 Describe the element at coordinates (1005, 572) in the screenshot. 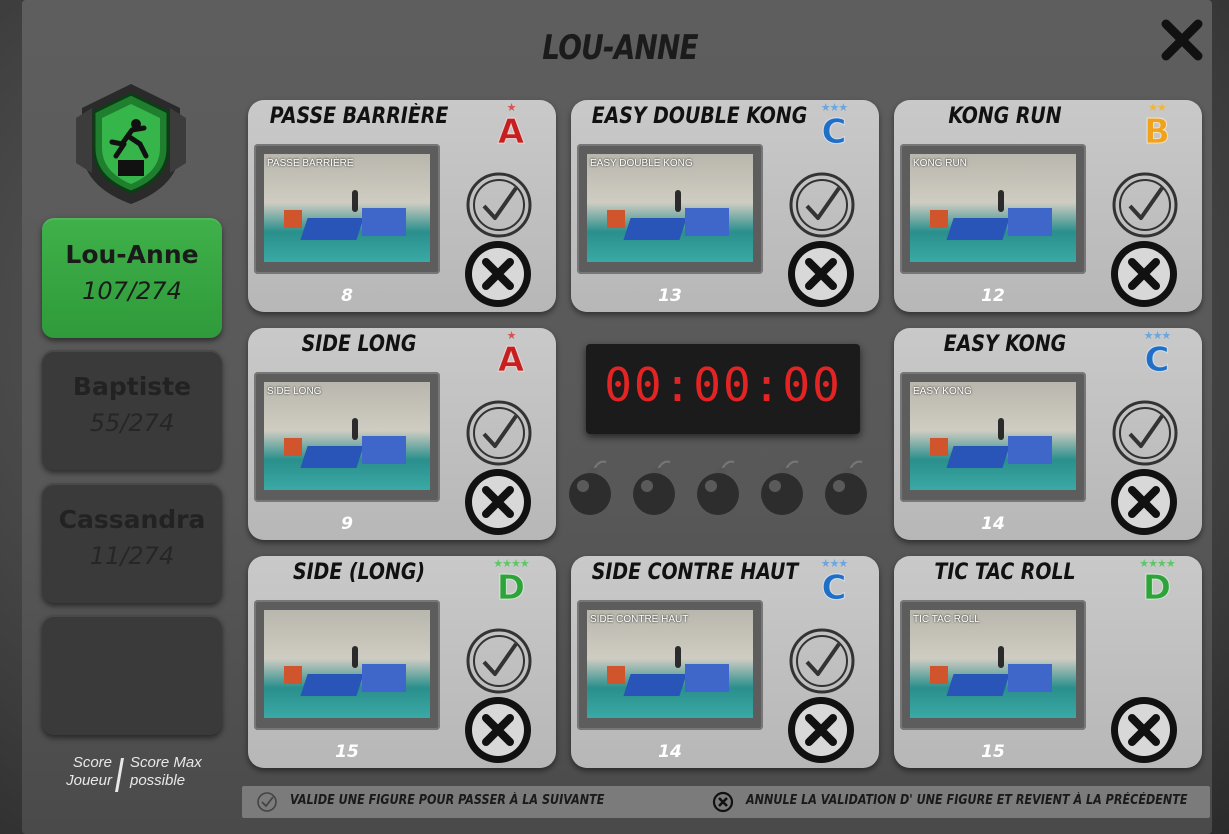

I see `figure-name: TIC TAC ROLL` at that location.